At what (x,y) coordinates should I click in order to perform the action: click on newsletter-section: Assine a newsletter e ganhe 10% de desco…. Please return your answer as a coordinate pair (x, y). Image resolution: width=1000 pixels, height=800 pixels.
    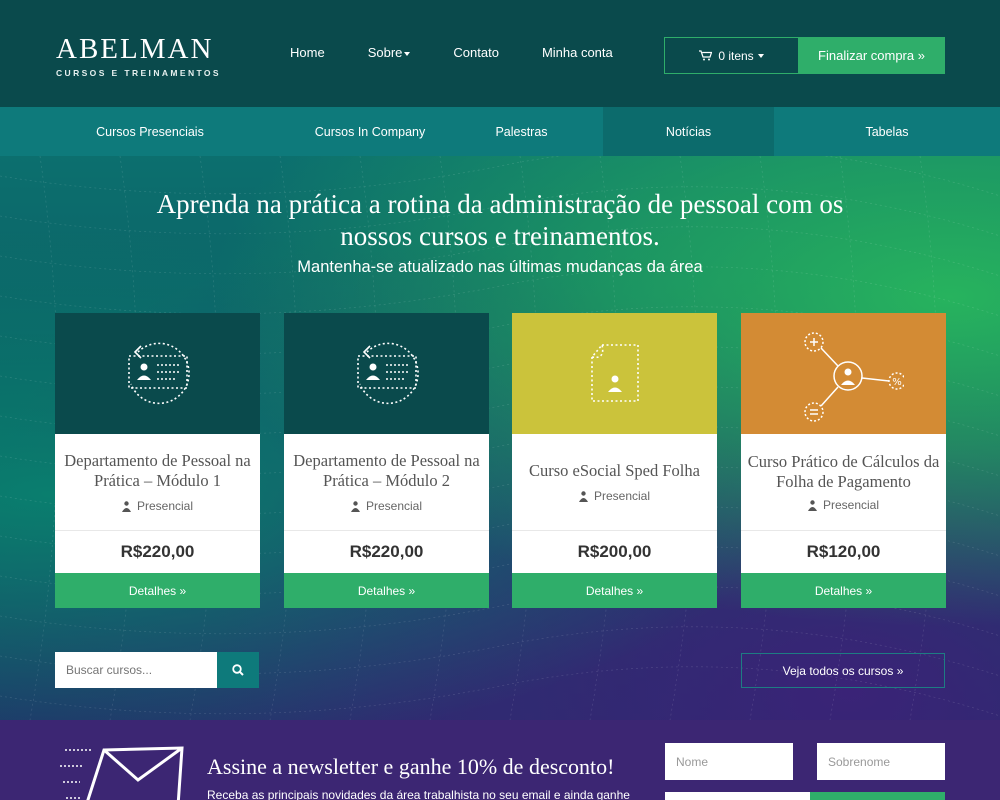
    Looking at the image, I should click on (500, 760).